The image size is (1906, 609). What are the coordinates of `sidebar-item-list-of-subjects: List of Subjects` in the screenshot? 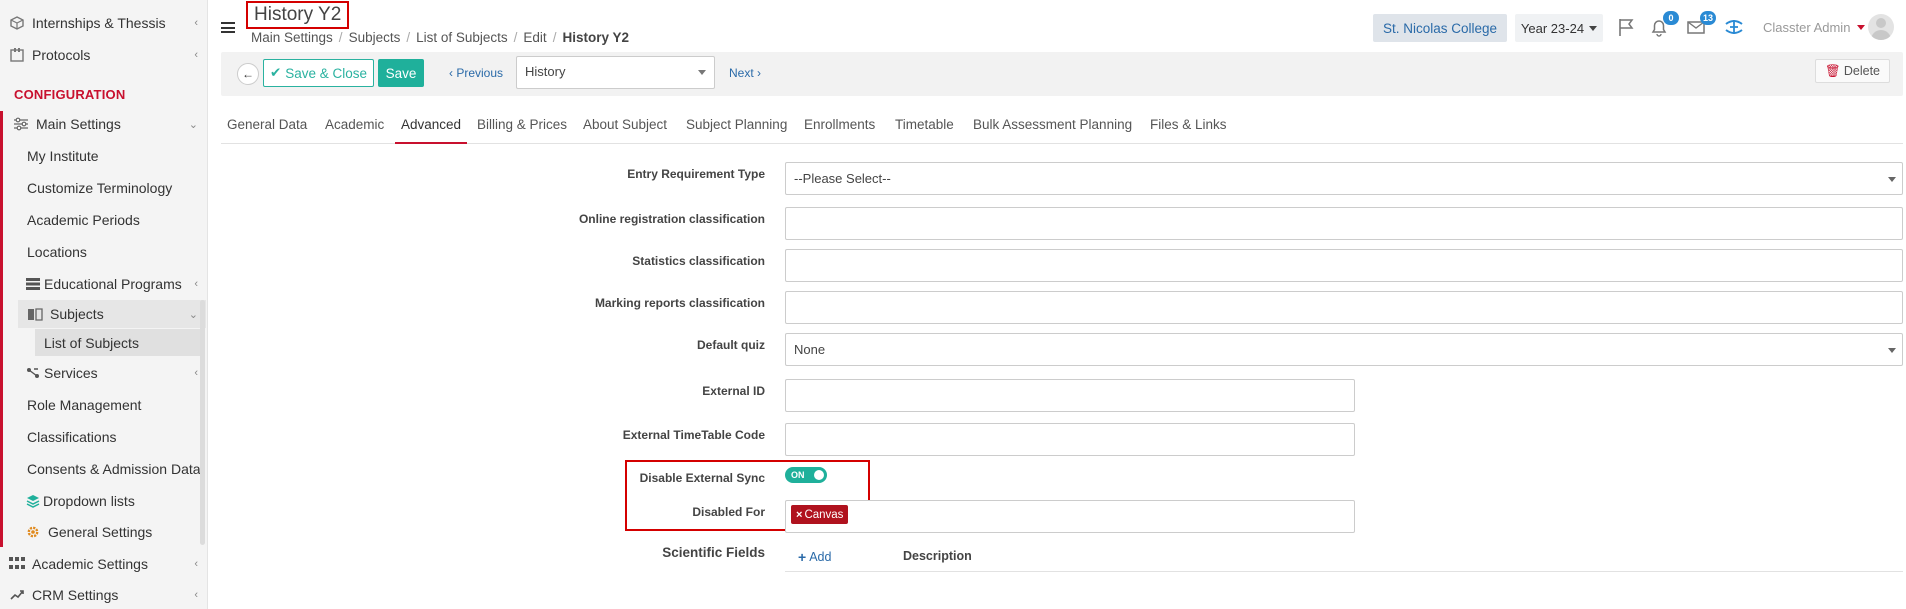 It's located at (117, 342).